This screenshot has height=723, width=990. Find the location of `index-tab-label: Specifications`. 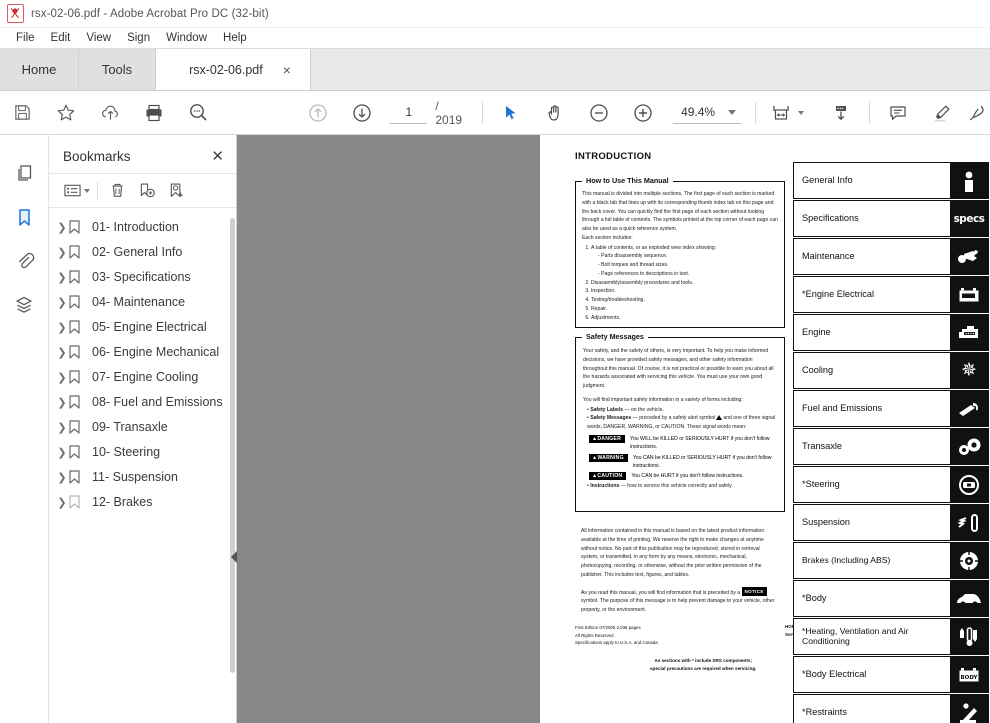

index-tab-label: Specifications is located at coordinates (830, 217).